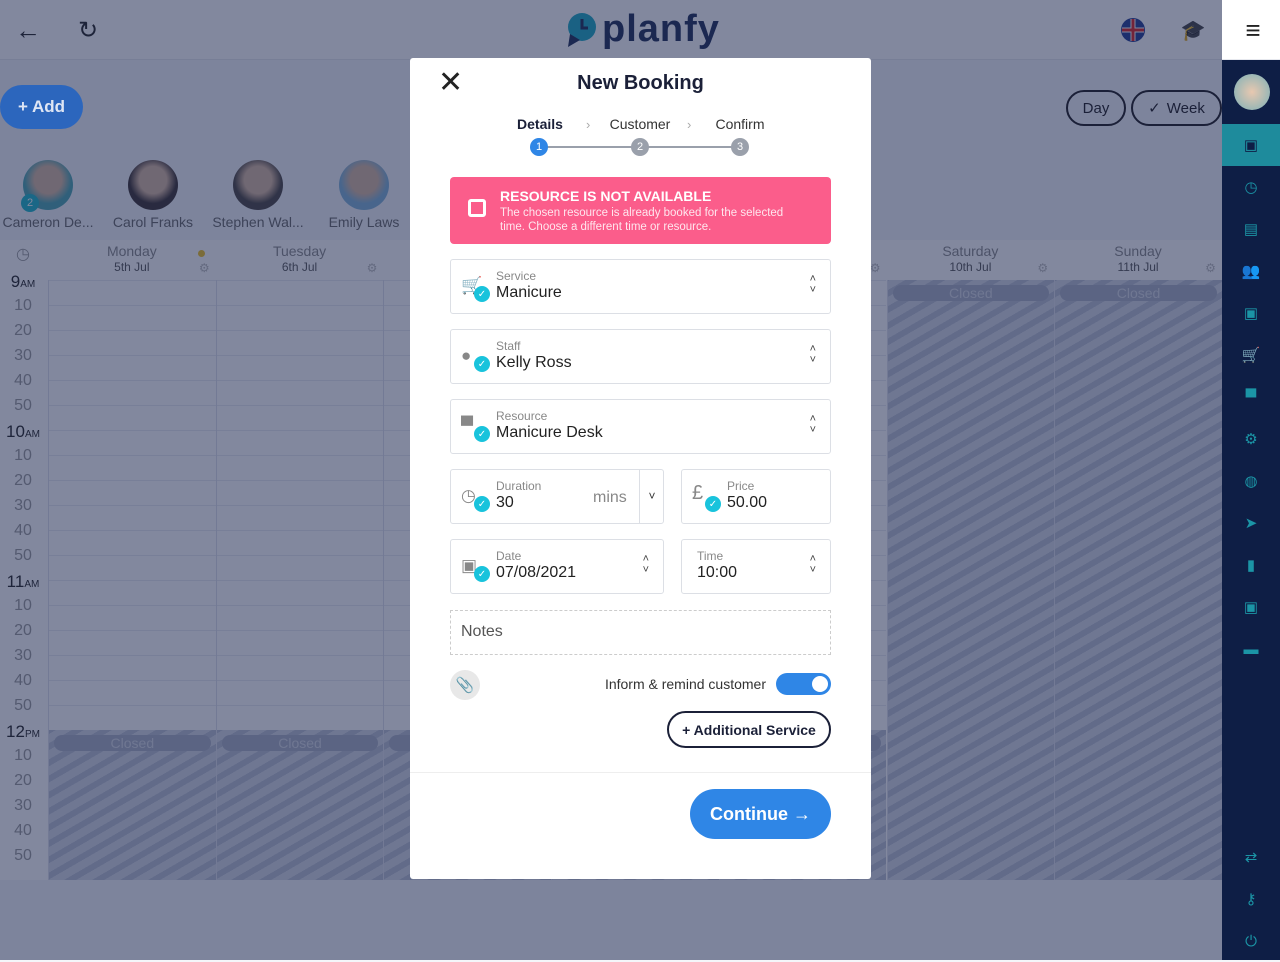 This screenshot has width=1280, height=962. Describe the element at coordinates (740, 147) in the screenshot. I see `step-dot-3: 3` at that location.